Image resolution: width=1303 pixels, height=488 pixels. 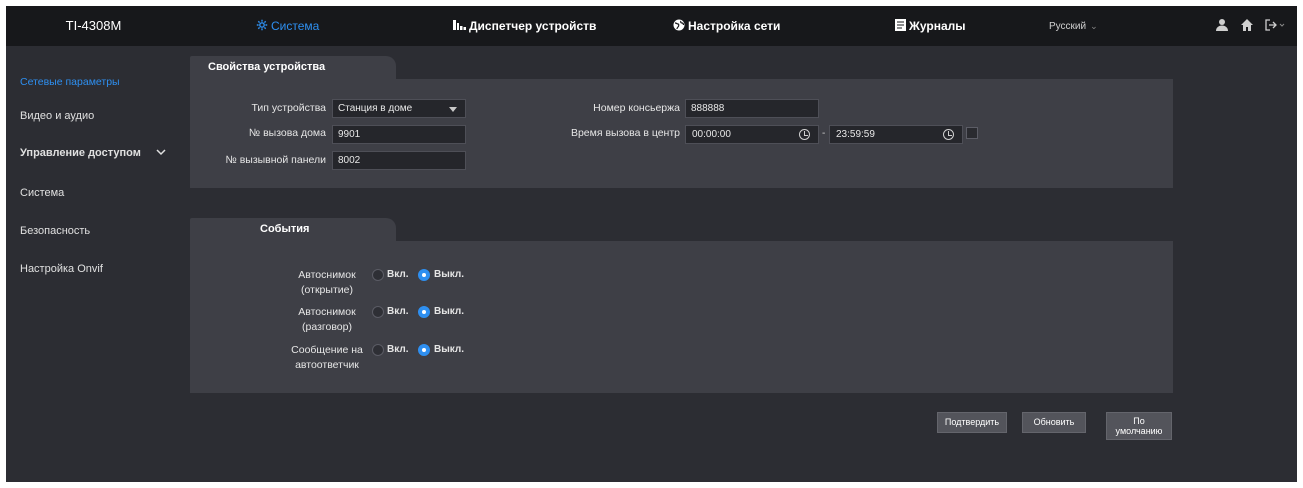 What do you see at coordinates (327, 327) in the screenshot?
I see `event-label-line: (разговор)` at bounding box center [327, 327].